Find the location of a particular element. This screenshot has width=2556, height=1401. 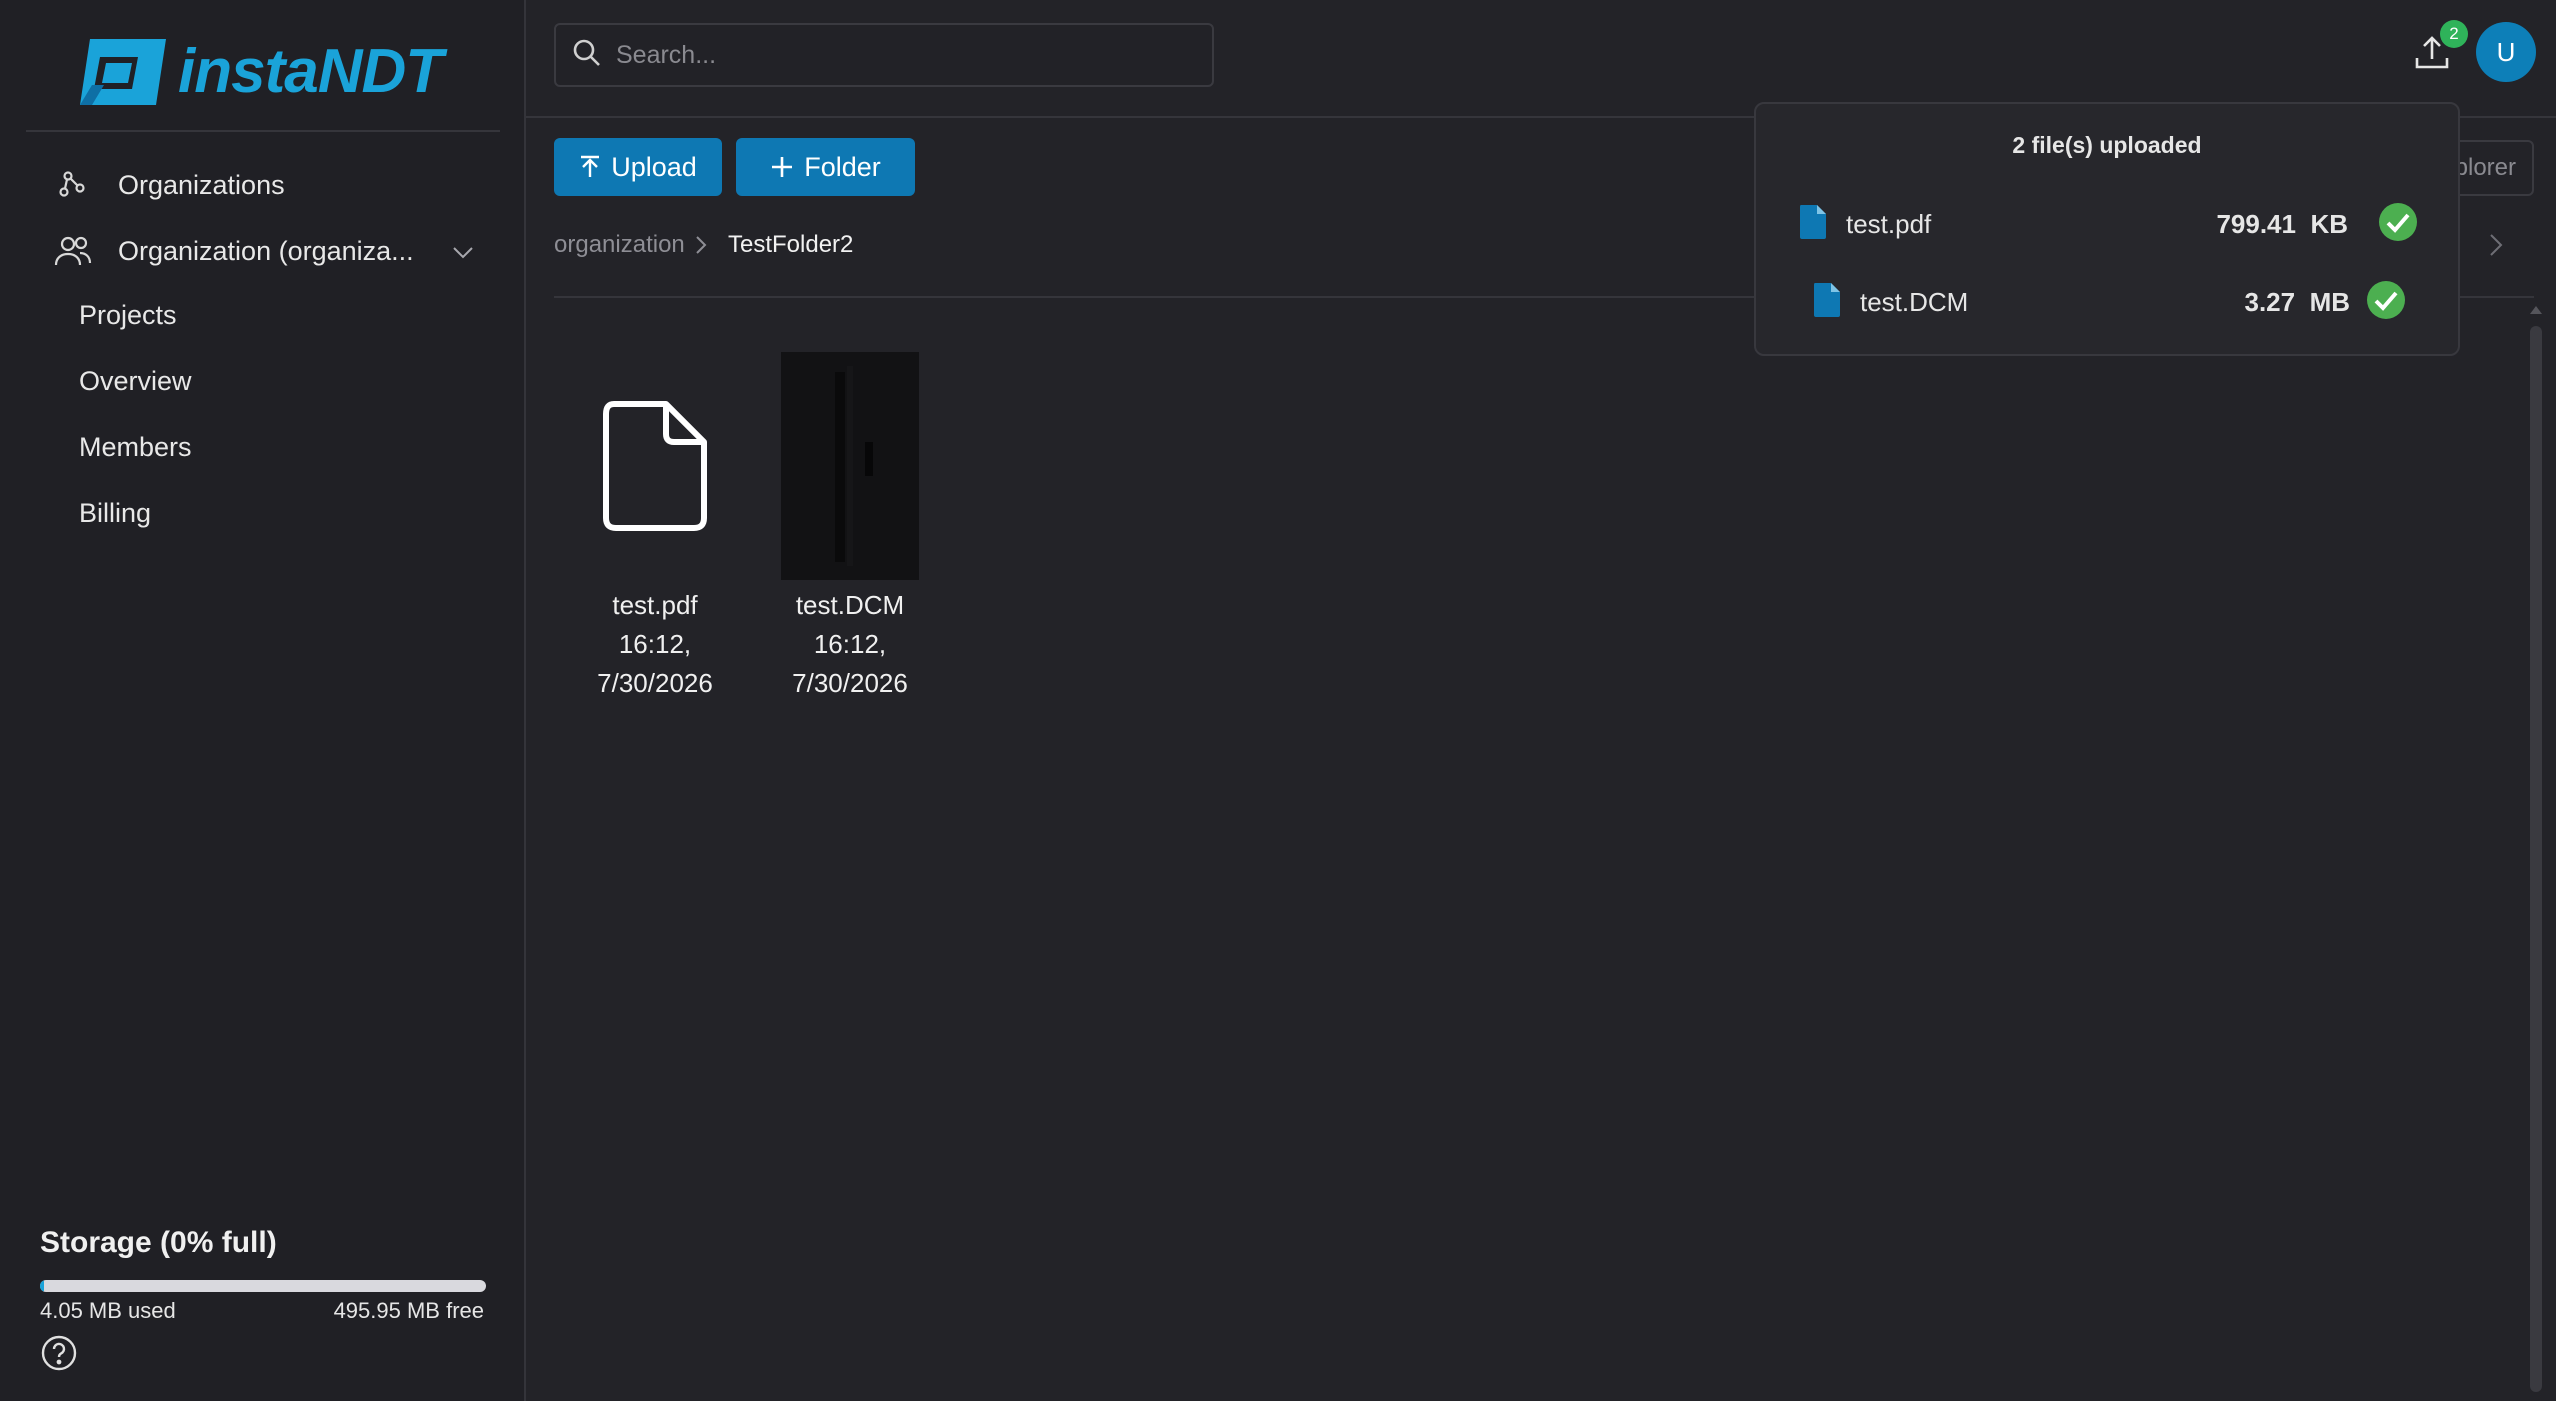

file-name: test.pdf is located at coordinates (655, 605).